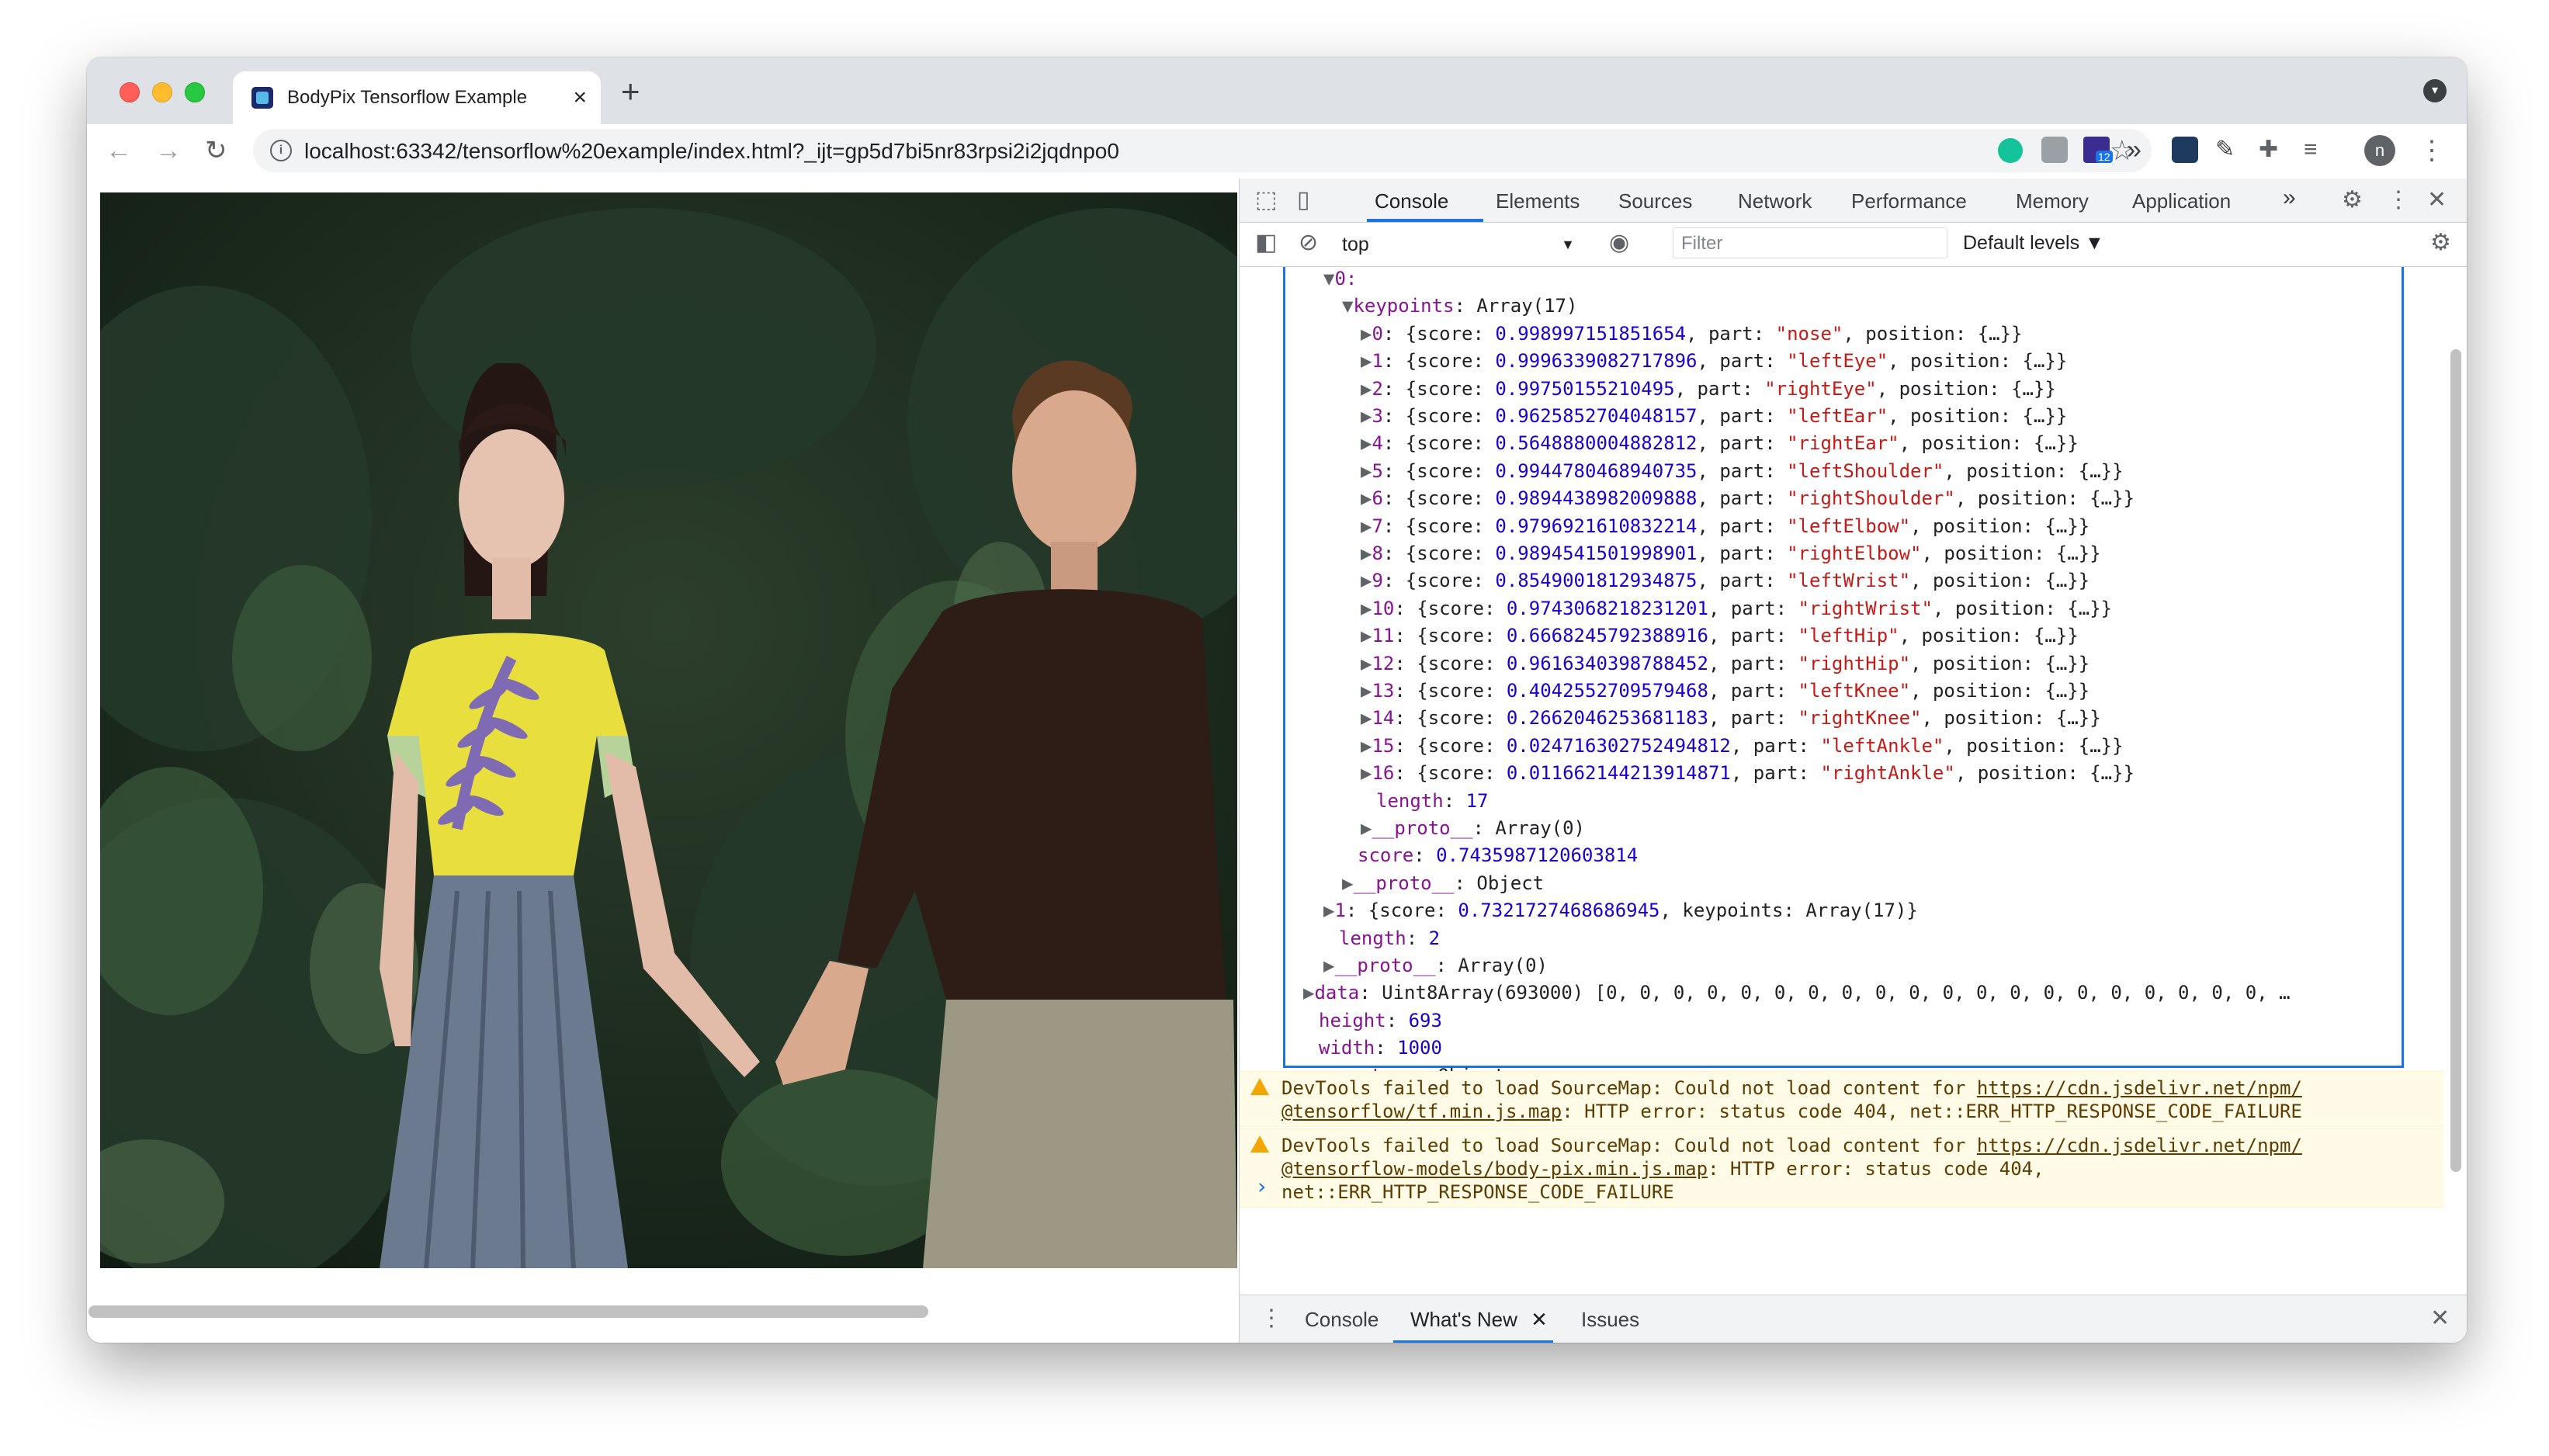 The width and height of the screenshot is (2549, 1456). I want to click on pose-index: 0:, so click(1346, 279).